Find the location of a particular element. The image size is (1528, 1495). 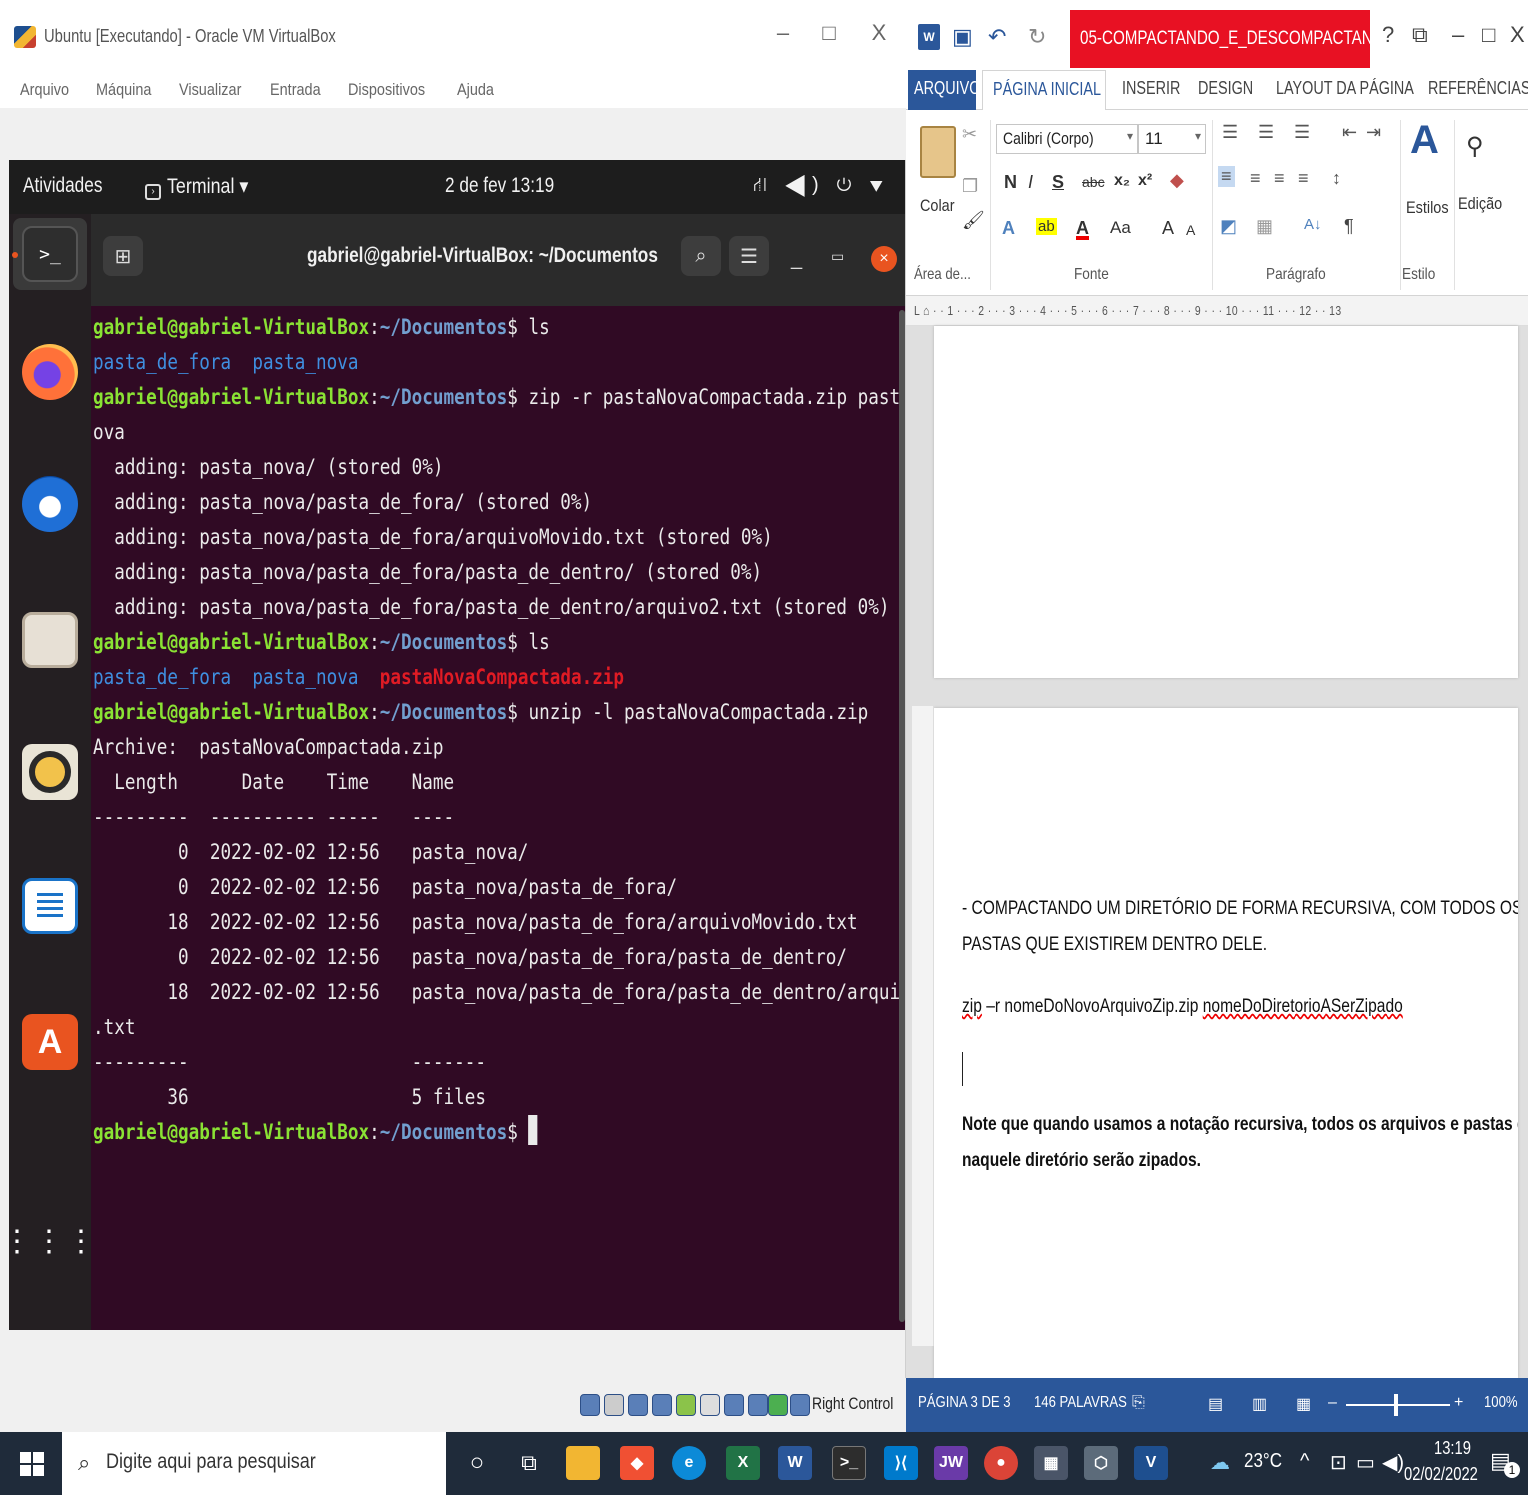

font-color-button: A is located at coordinates (1082, 228).